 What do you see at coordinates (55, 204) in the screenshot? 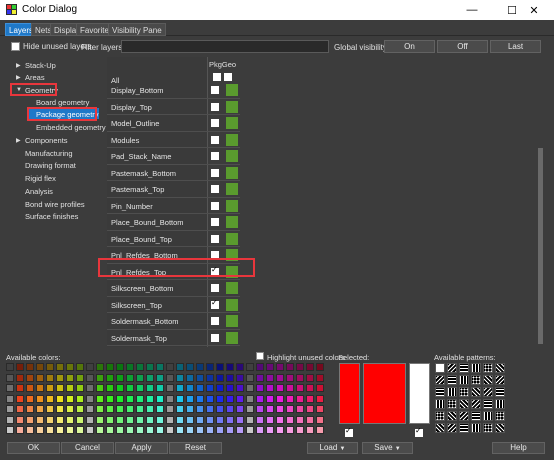
I see `tree-item-bond-wire-profiles: Bond wire profiles` at bounding box center [55, 204].